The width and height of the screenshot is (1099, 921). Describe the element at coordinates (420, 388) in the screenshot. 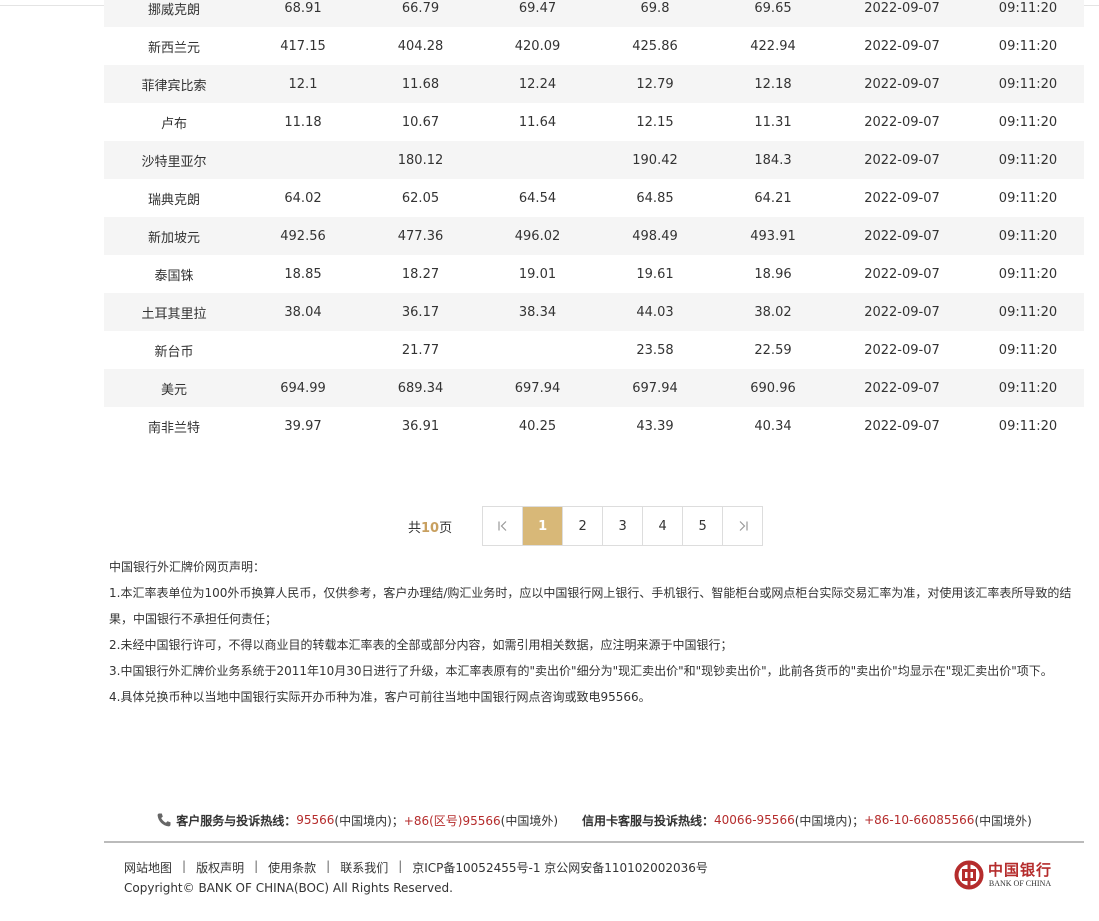

I see `rate-cell: 689.34` at that location.